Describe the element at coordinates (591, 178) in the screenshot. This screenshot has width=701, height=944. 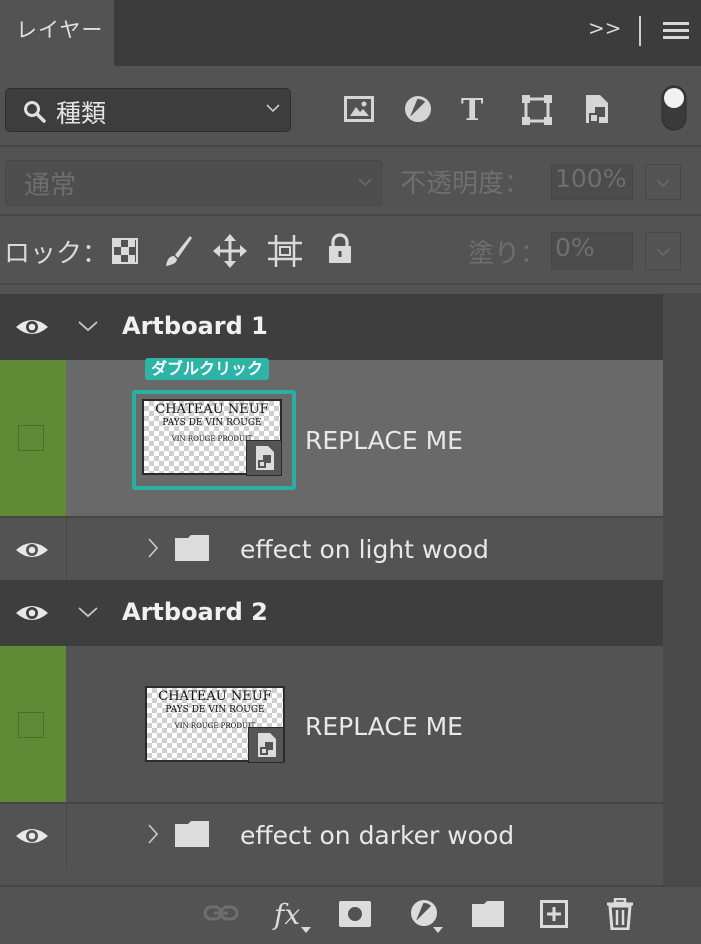
I see `opacity-value: 100%` at that location.